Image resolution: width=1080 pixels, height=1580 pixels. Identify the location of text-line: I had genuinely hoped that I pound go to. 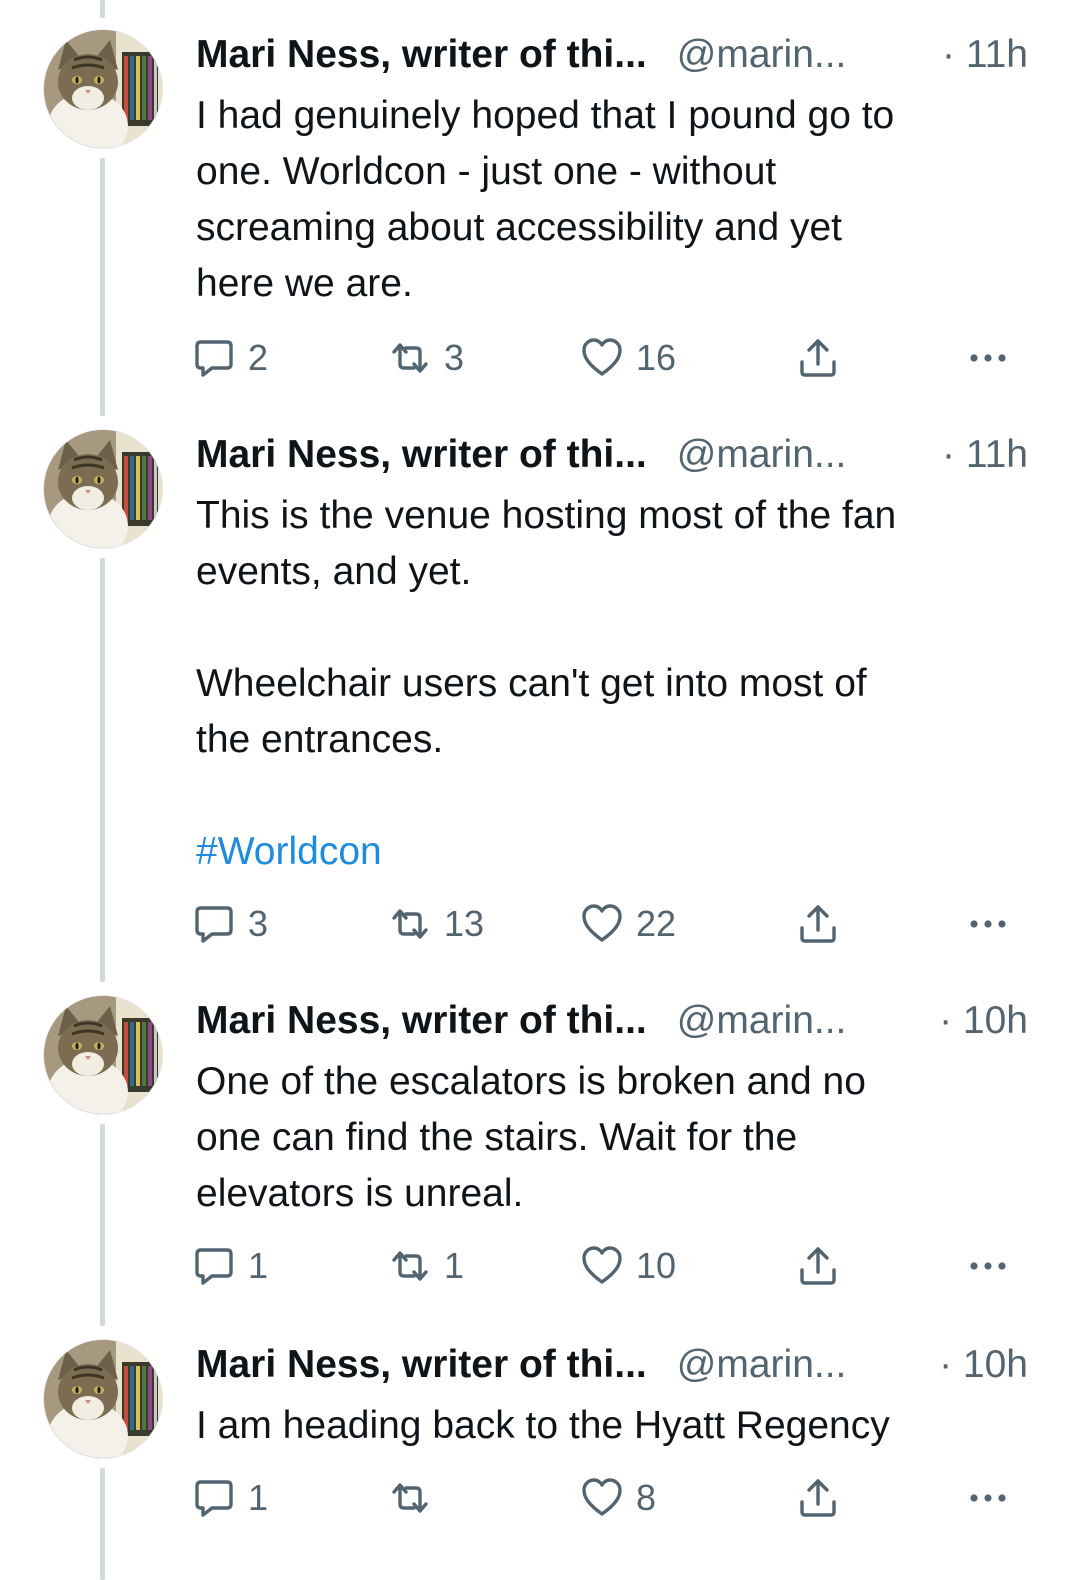
(545, 115).